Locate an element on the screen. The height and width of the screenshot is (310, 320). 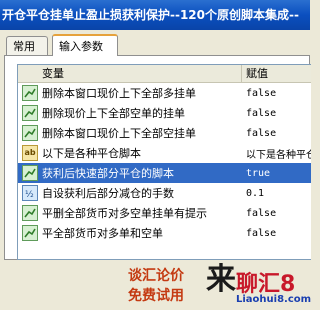
param-row: 删除本窗口现价上下全部空挂单 false is located at coordinates (164, 133).